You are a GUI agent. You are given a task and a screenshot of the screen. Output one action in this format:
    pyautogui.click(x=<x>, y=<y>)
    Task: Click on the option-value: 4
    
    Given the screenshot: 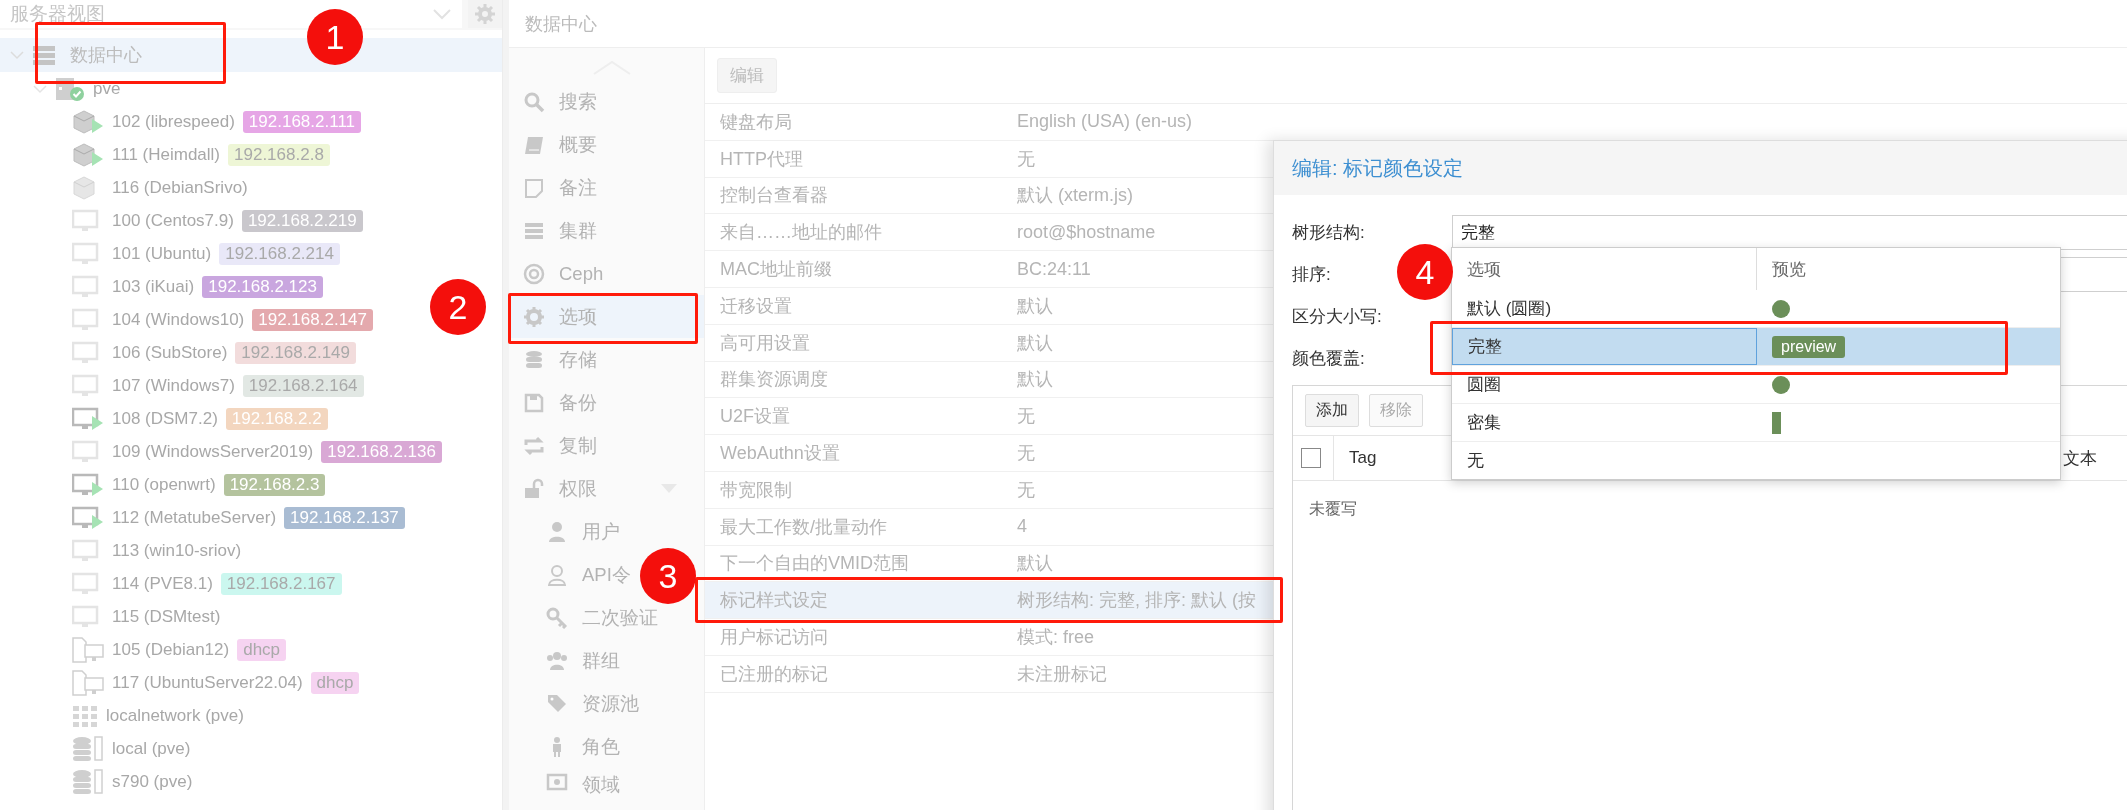 What is the action you would take?
    pyautogui.click(x=1021, y=527)
    